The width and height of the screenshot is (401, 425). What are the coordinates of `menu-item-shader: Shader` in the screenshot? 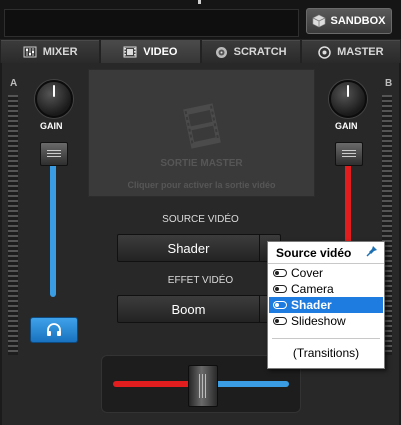 It's located at (326, 305).